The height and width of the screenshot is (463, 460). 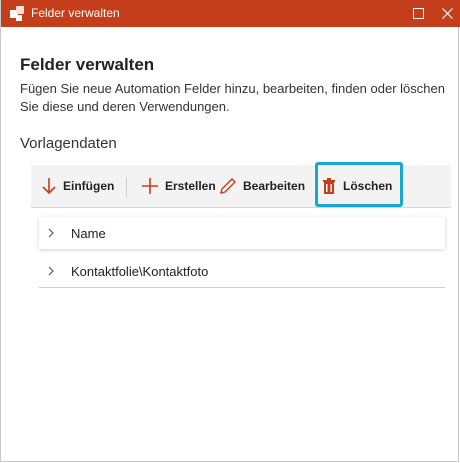 I want to click on section-title: Vorlagendaten, so click(x=68, y=143).